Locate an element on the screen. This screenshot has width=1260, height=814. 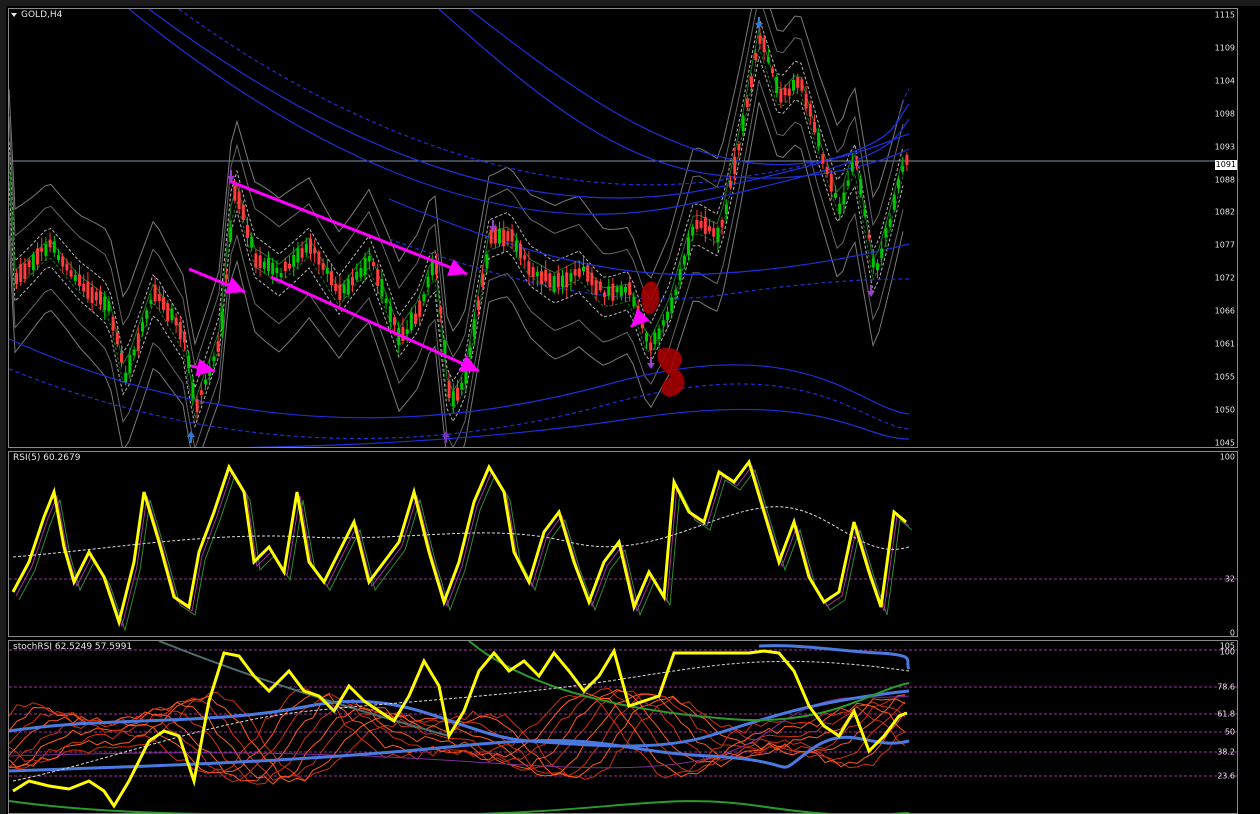
price-axis-tick: 1109 is located at coordinates (1224, 48).